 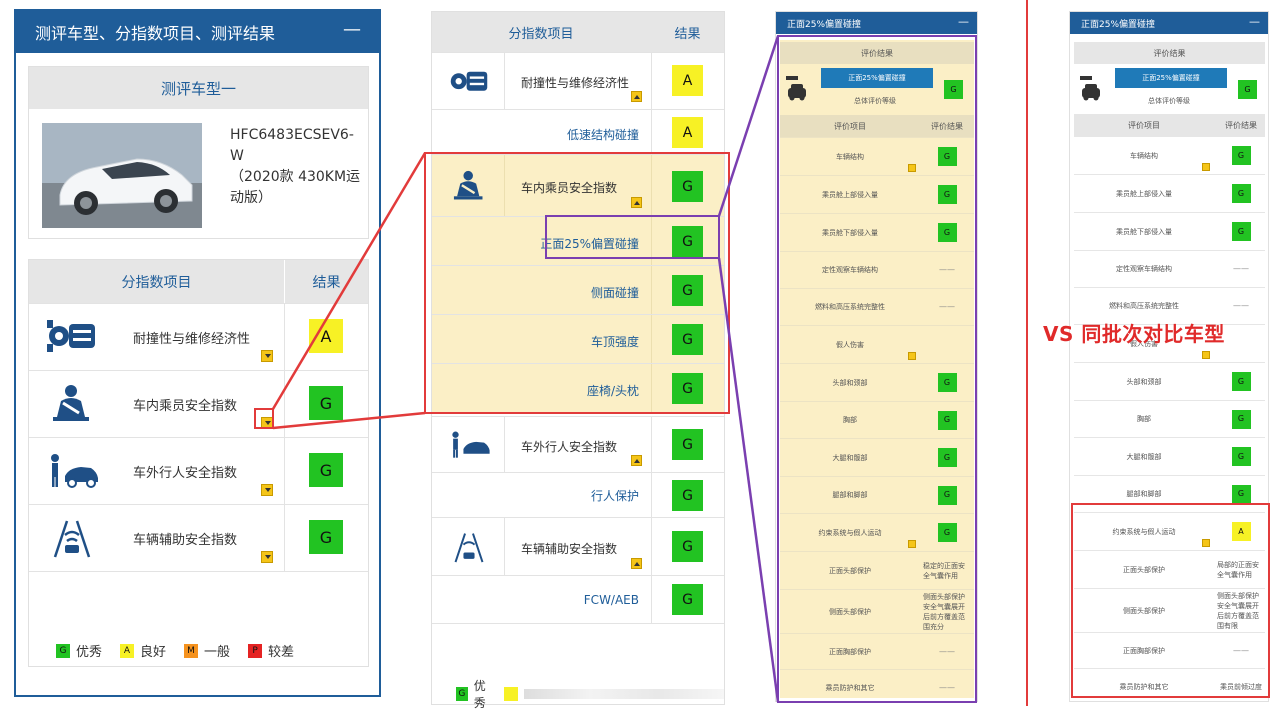 I want to click on table-row: 正面25%偏置碰撞 G, so click(x=578, y=240).